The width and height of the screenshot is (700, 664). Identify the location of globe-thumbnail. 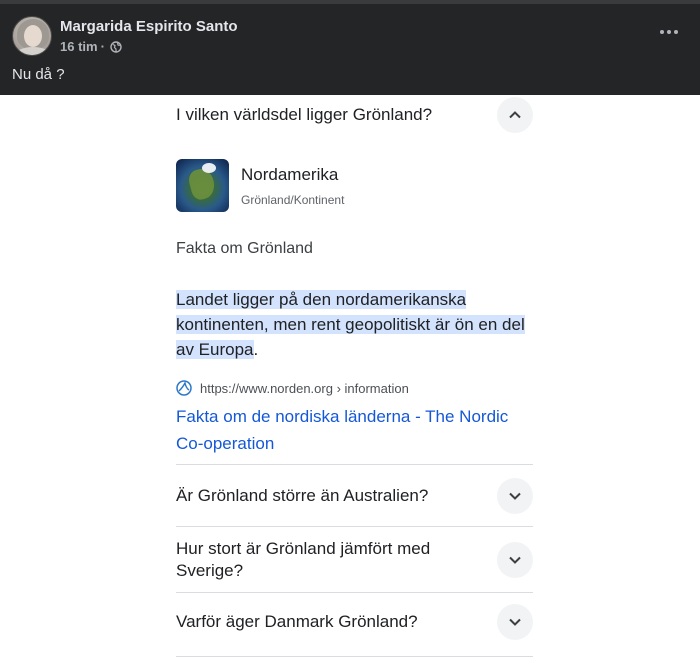
(202, 185).